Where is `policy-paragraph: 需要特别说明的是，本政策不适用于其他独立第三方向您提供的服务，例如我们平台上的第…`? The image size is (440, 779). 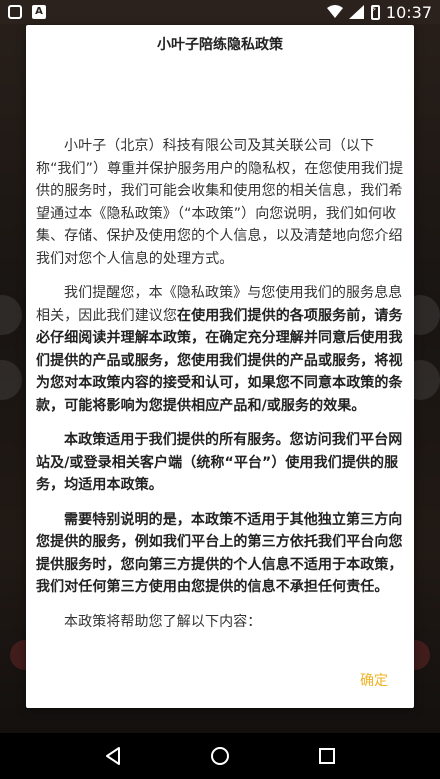
policy-paragraph: 需要特别说明的是，本政策不适用于其他独立第三方向您提供的服务，例如我们平台上的第… is located at coordinates (220, 554).